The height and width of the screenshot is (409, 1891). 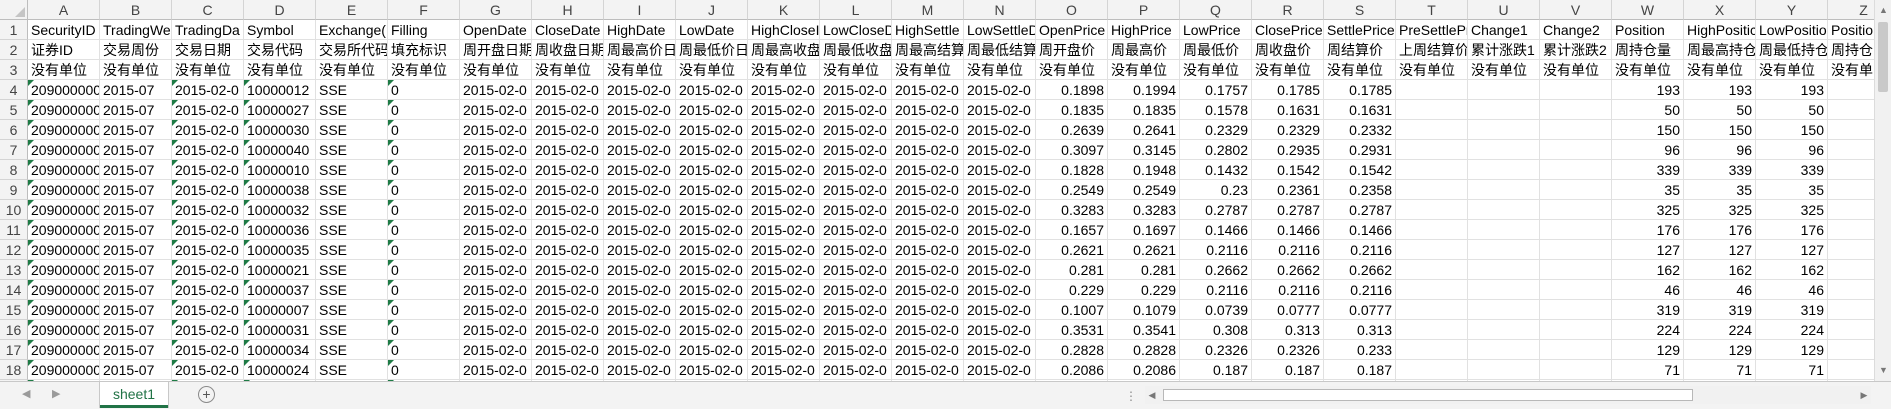 I want to click on cell-D16: 10000031, so click(x=280, y=330).